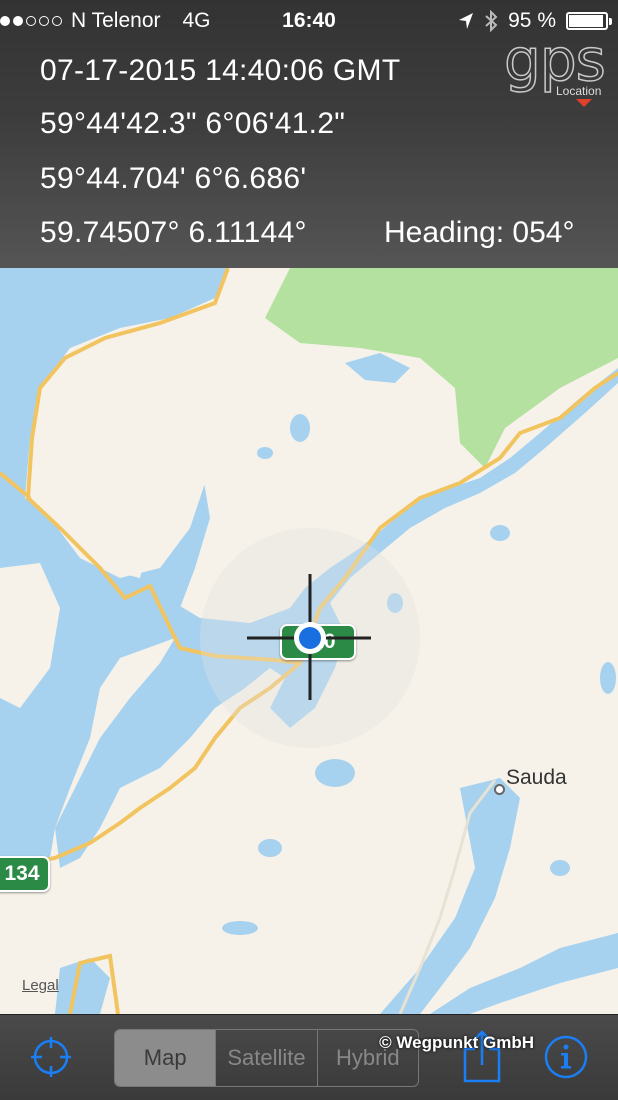 Image resolution: width=618 pixels, height=1100 pixels. I want to click on copyright-overlay: © Wegpunkt GmbH, so click(456, 1042).